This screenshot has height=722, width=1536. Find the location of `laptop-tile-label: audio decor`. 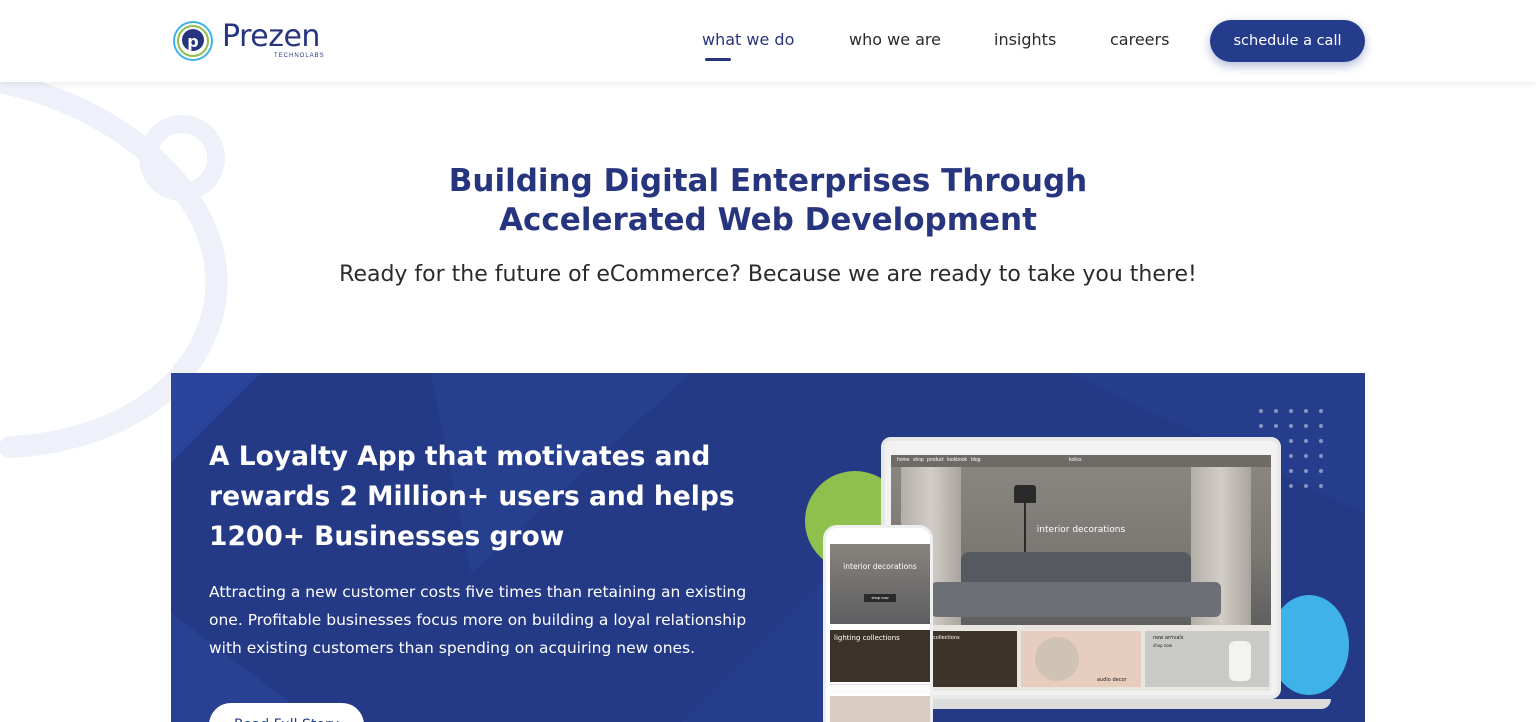

laptop-tile-label: audio decor is located at coordinates (1112, 680).